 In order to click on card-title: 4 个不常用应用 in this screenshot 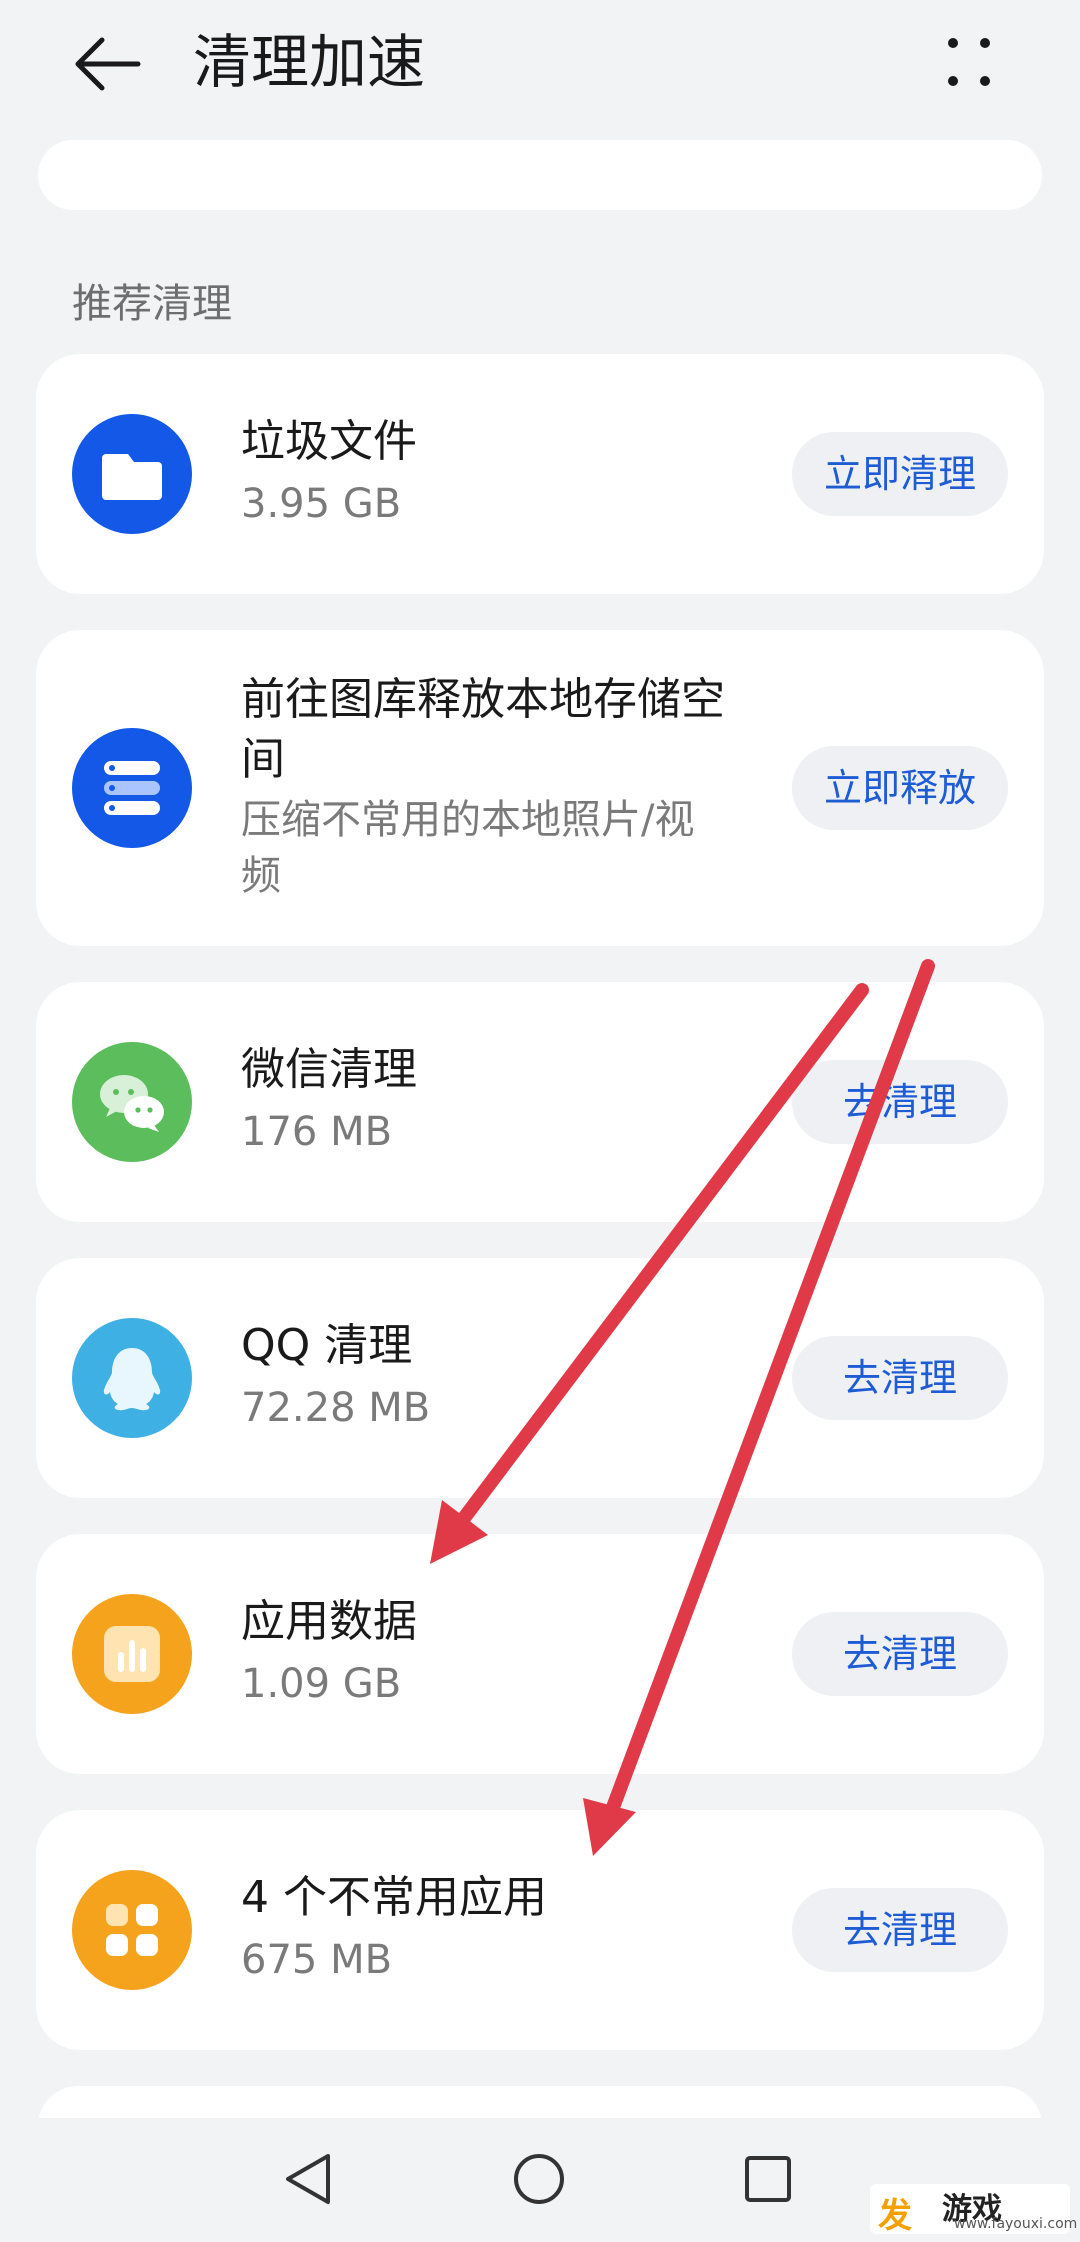, I will do `click(394, 1897)`.